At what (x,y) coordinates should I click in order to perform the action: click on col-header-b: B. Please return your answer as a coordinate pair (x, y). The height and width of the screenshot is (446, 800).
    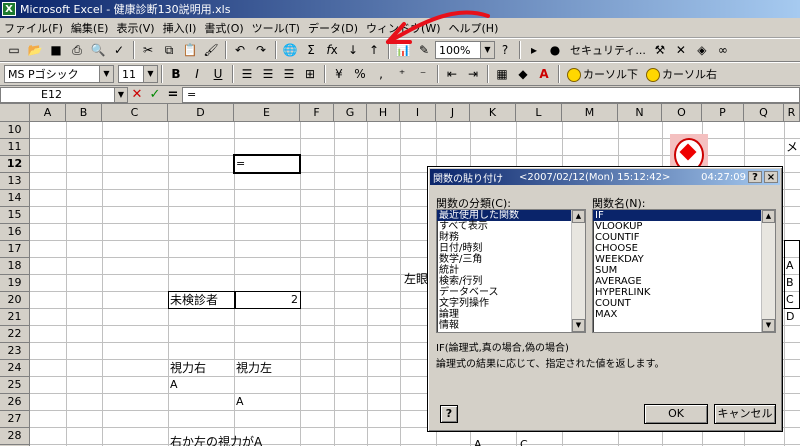
    Looking at the image, I should click on (84, 113).